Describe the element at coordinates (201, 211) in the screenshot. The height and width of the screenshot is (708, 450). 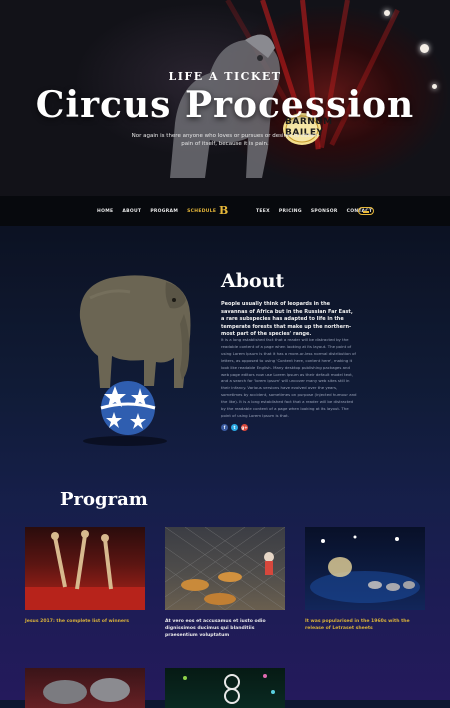
I see `nav-schedule: SCHEDULE` at that location.